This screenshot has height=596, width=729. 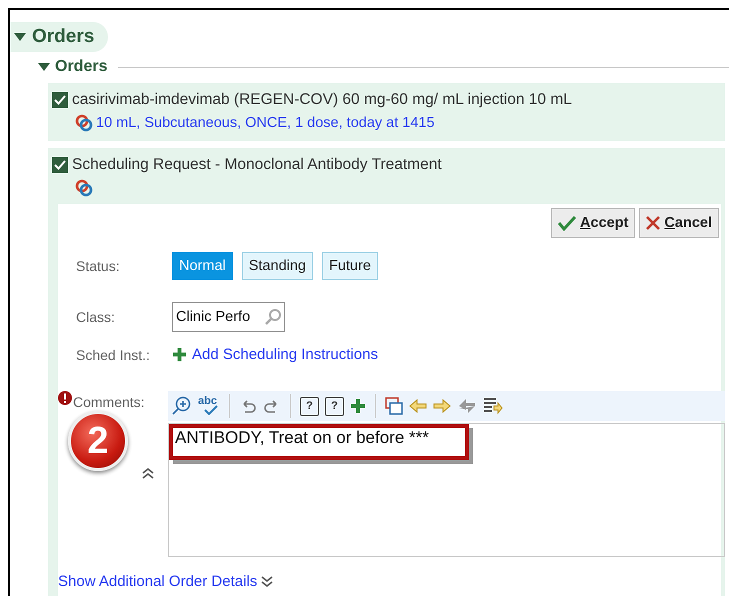 What do you see at coordinates (302, 437) in the screenshot?
I see `comments-text: ANTIBODY, Treat on or before ***` at bounding box center [302, 437].